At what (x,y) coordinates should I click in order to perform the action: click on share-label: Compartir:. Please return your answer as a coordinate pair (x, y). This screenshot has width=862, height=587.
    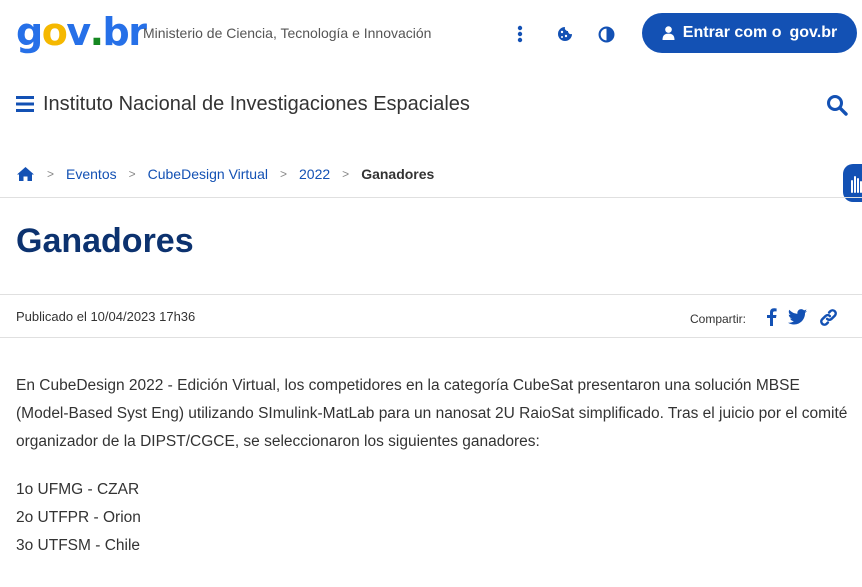
    Looking at the image, I should click on (718, 319).